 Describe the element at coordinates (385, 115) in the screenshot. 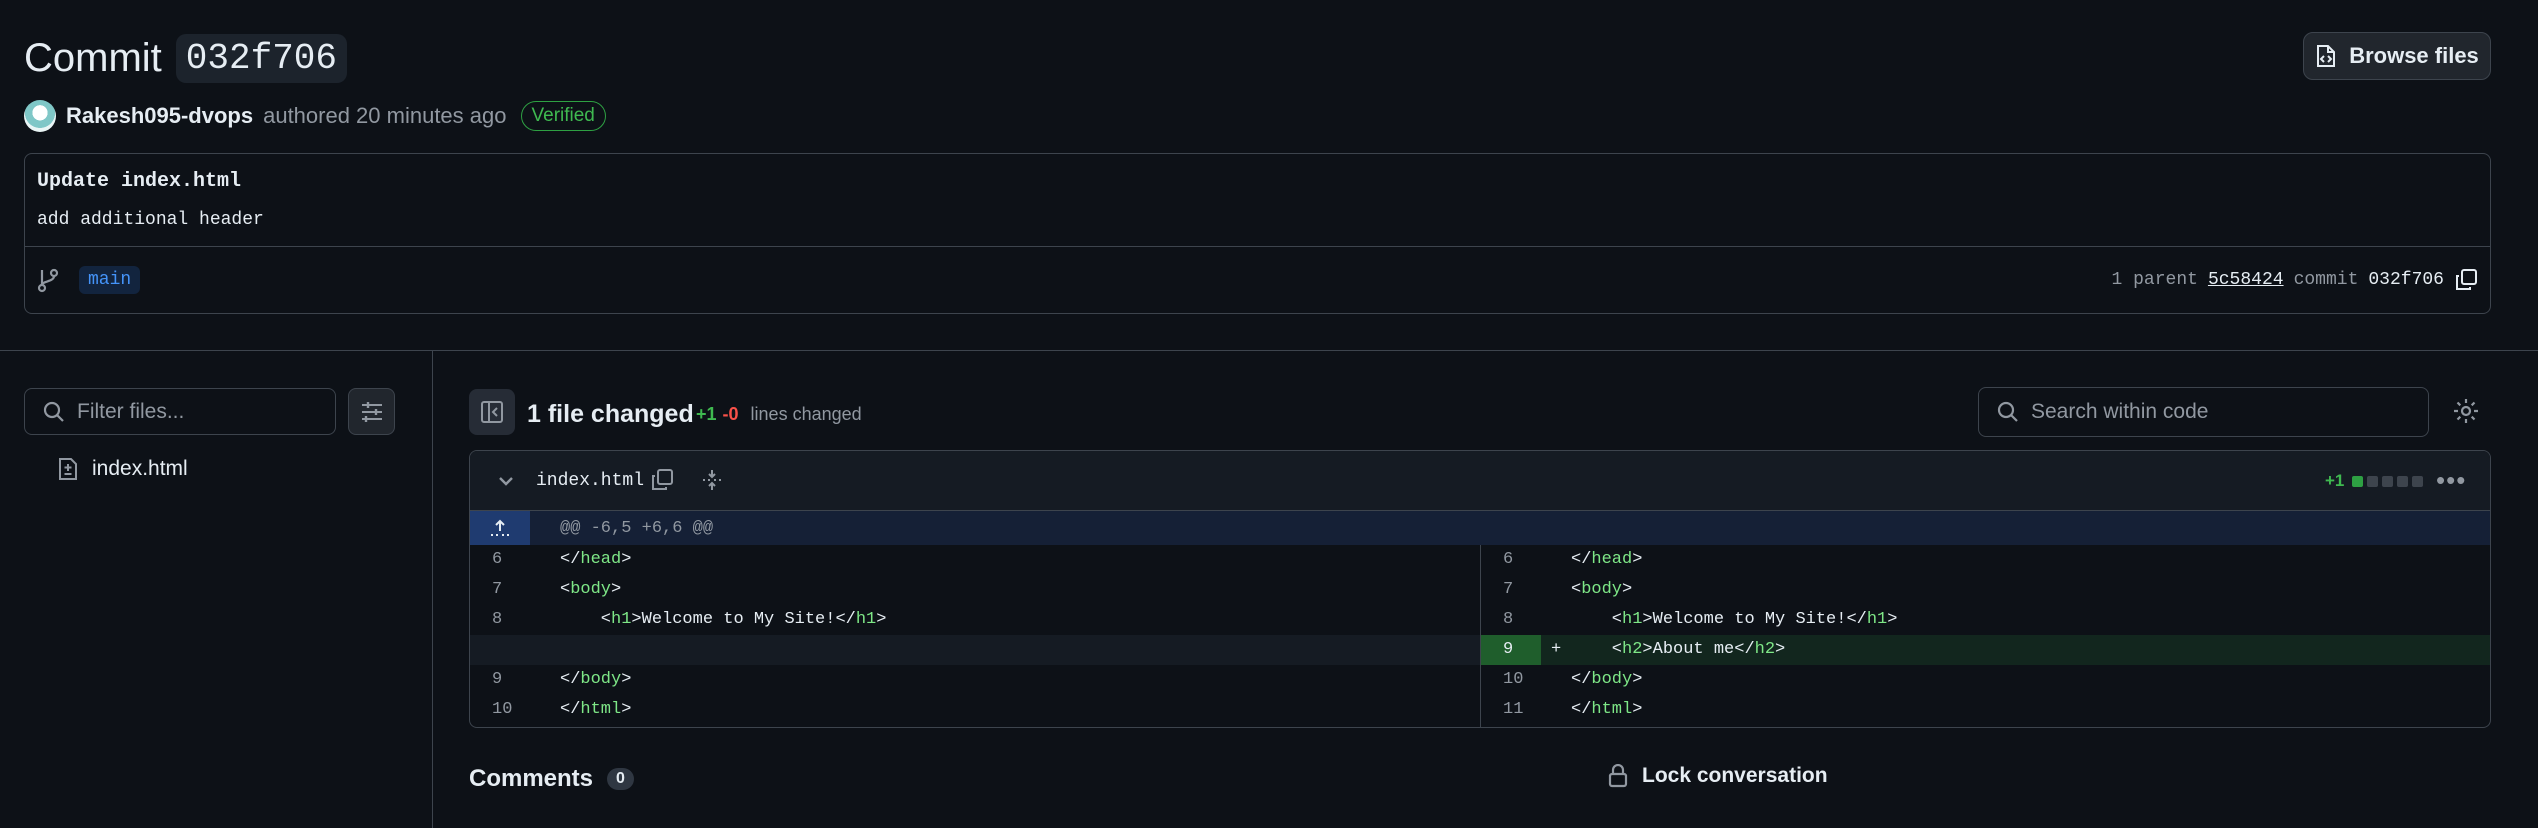

I see `authored-time: authored 20 minutes ago` at that location.